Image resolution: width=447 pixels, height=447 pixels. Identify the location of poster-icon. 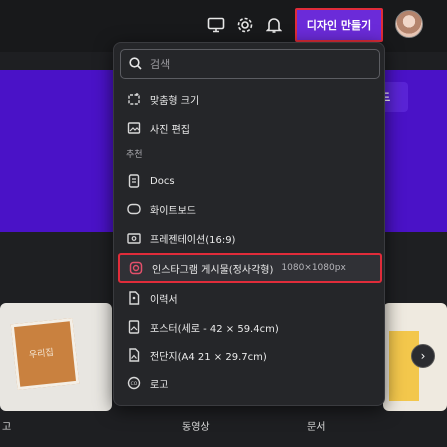
(134, 327).